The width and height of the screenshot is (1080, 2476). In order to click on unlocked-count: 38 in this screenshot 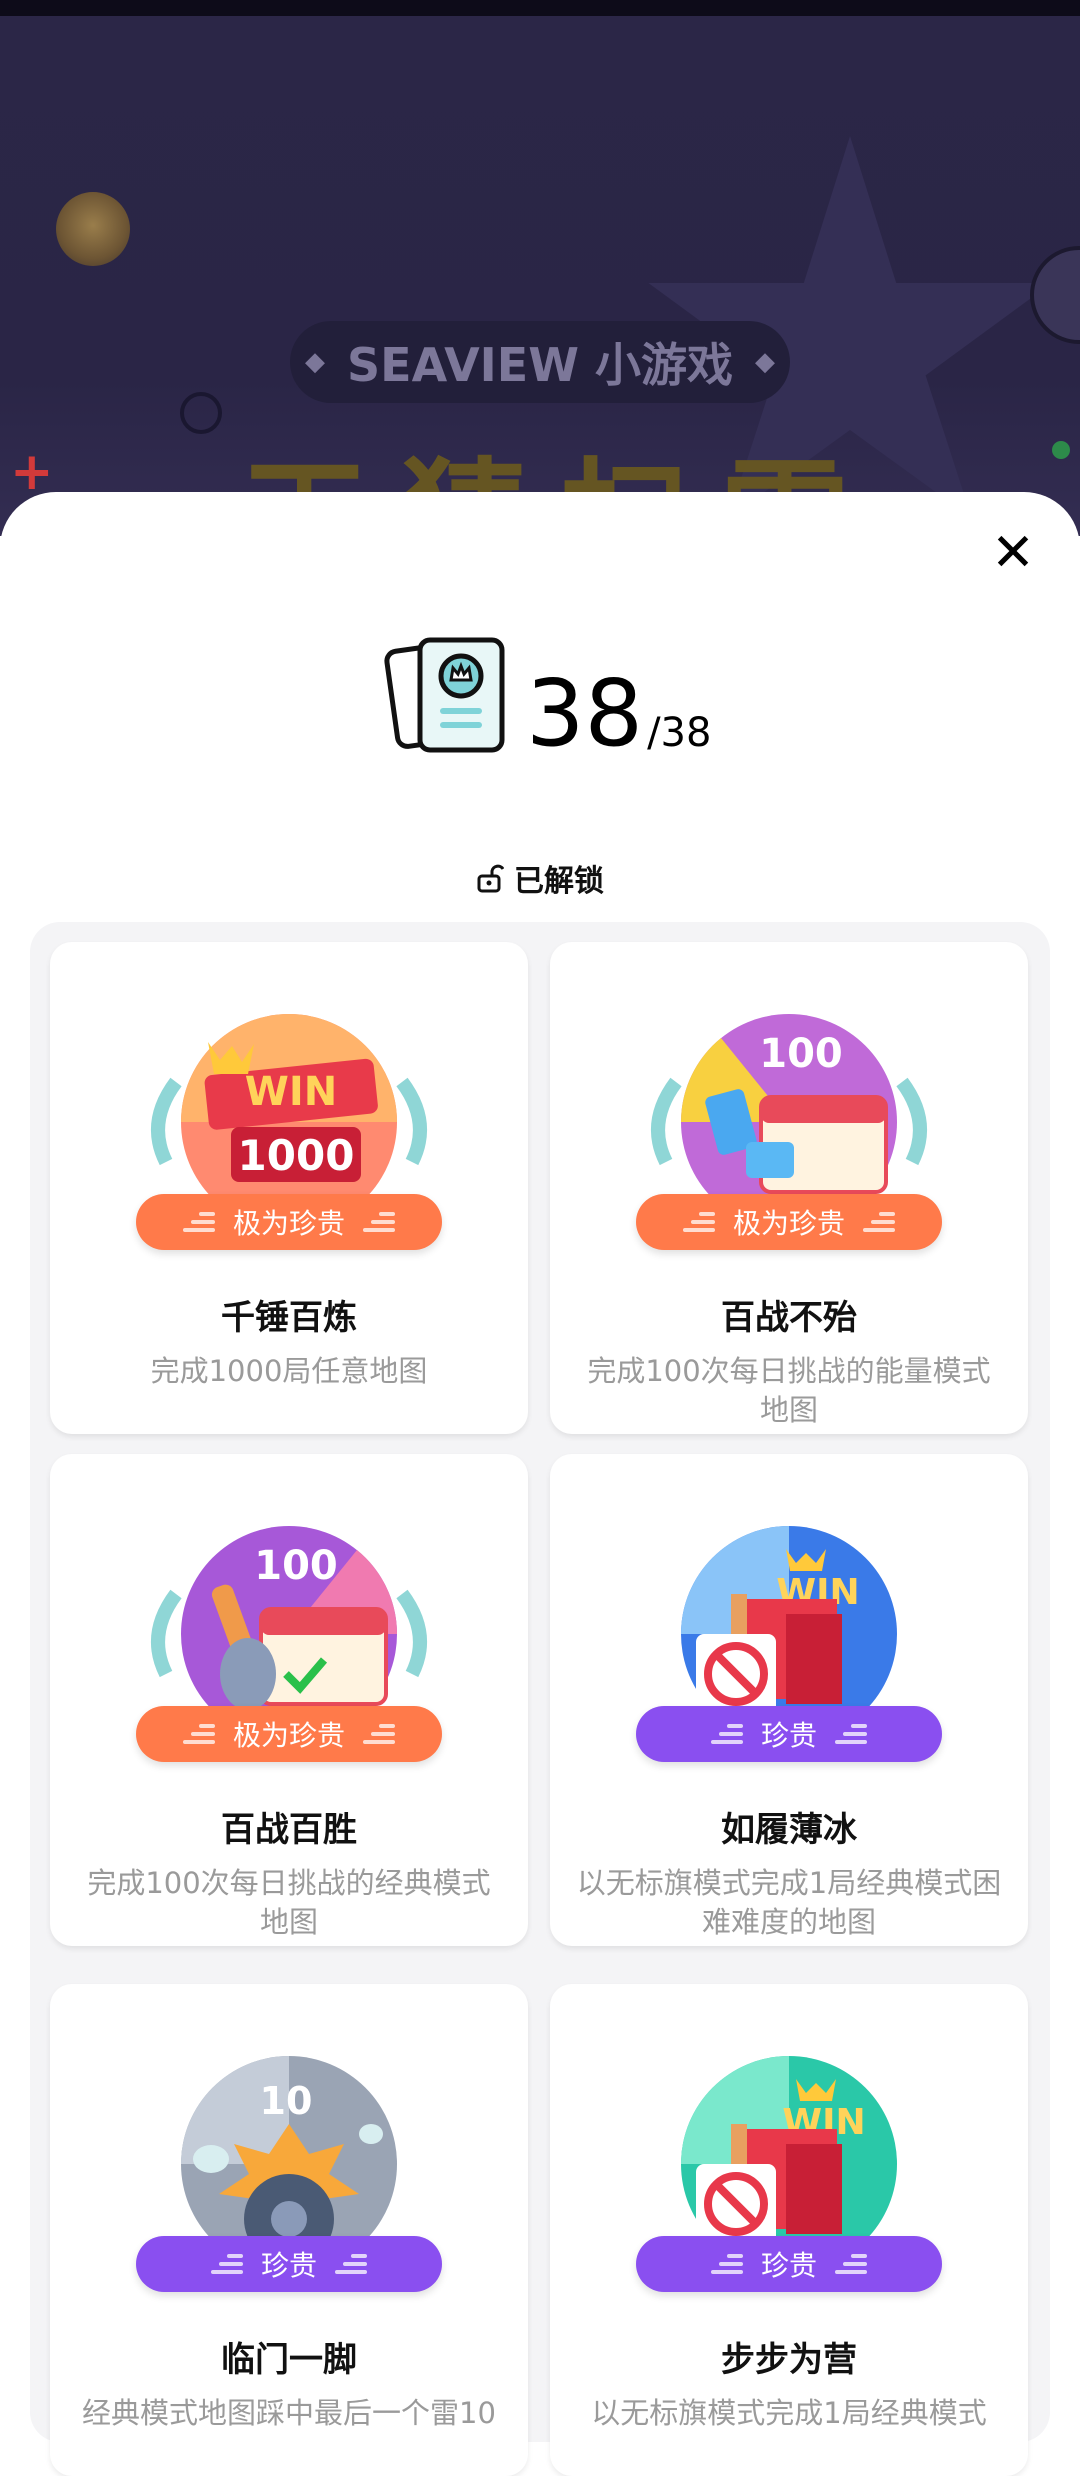, I will do `click(585, 713)`.